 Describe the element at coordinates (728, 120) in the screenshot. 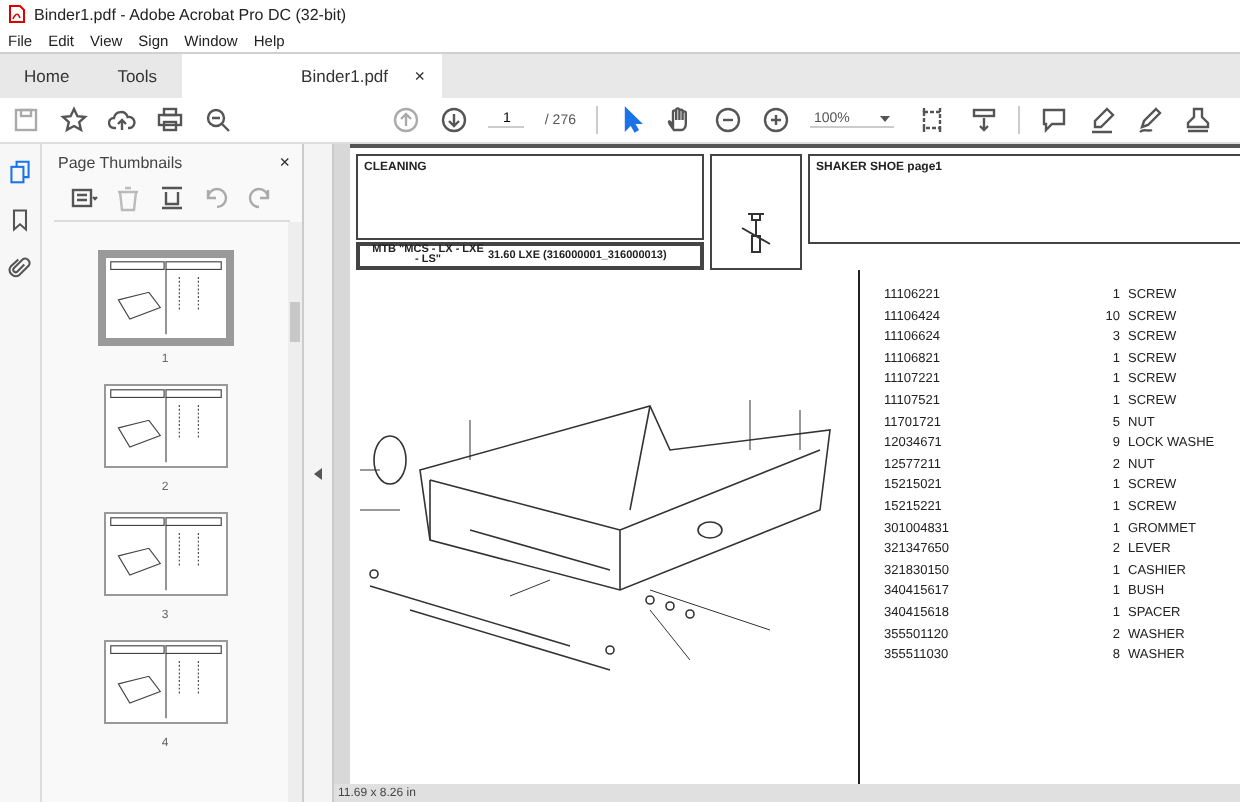

I see `zoom-out-icon` at that location.